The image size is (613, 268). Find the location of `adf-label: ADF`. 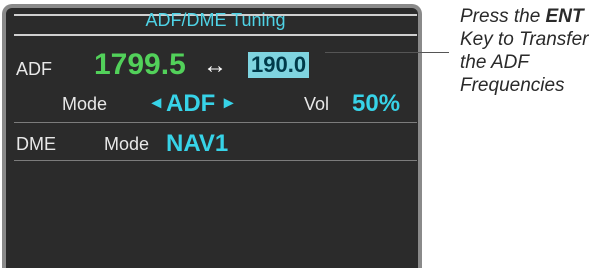

adf-label: ADF is located at coordinates (34, 69).